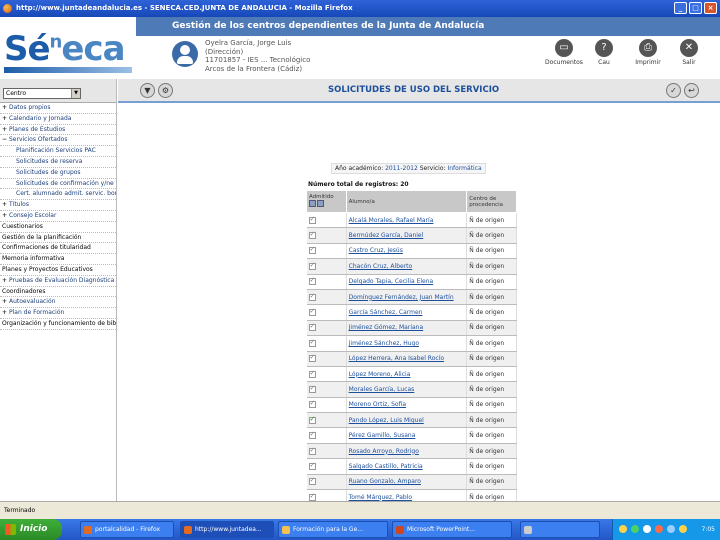 This screenshot has height=540, width=720. Describe the element at coordinates (326, 201) in the screenshot. I see `column-header-admitted: Admitido` at that location.